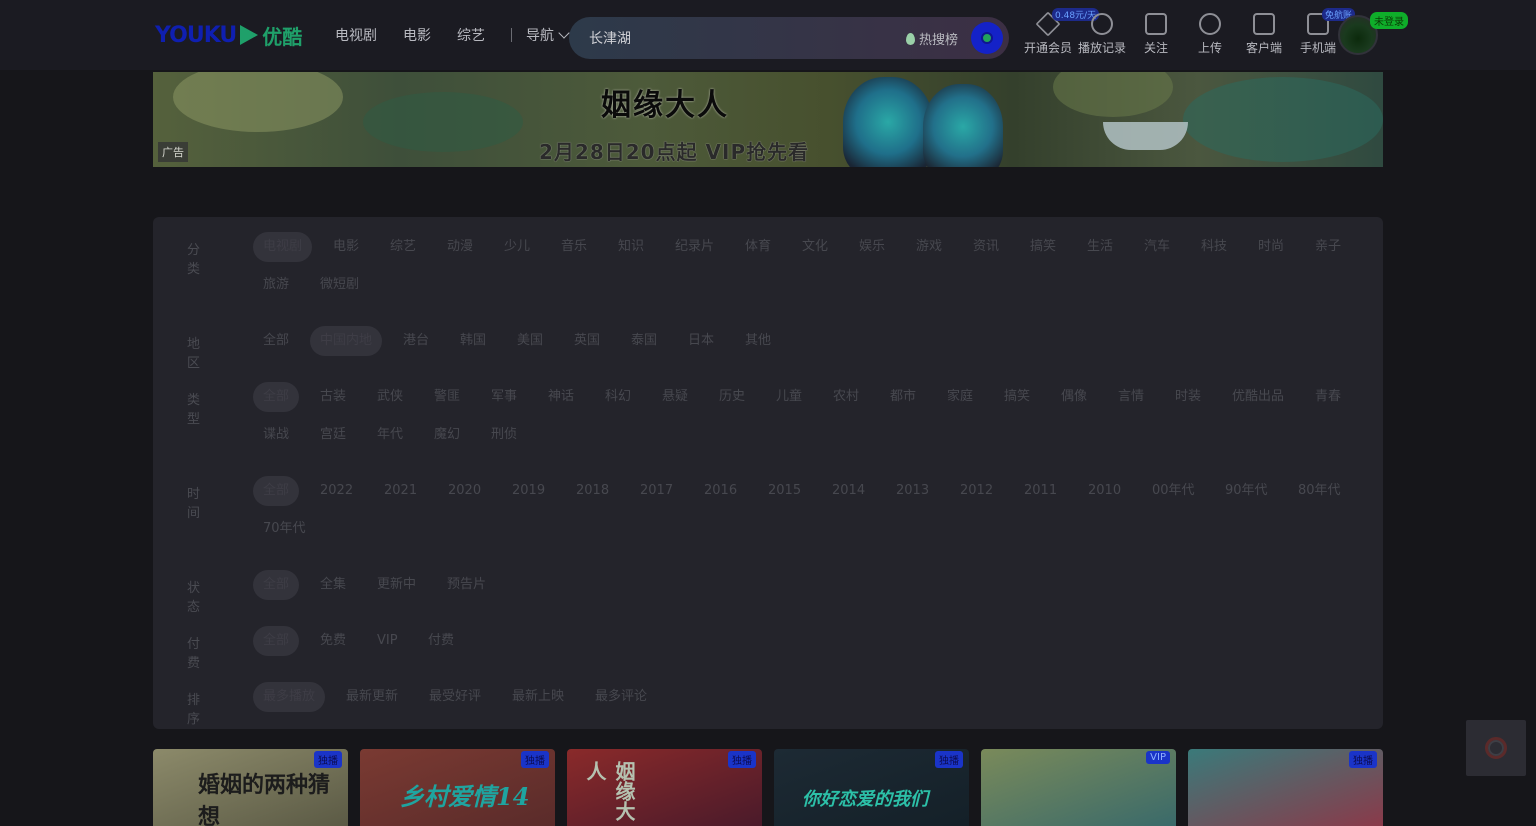 The image size is (1536, 826). What do you see at coordinates (228, 35) in the screenshot?
I see `youku-logo: YOUKU 优酷` at bounding box center [228, 35].